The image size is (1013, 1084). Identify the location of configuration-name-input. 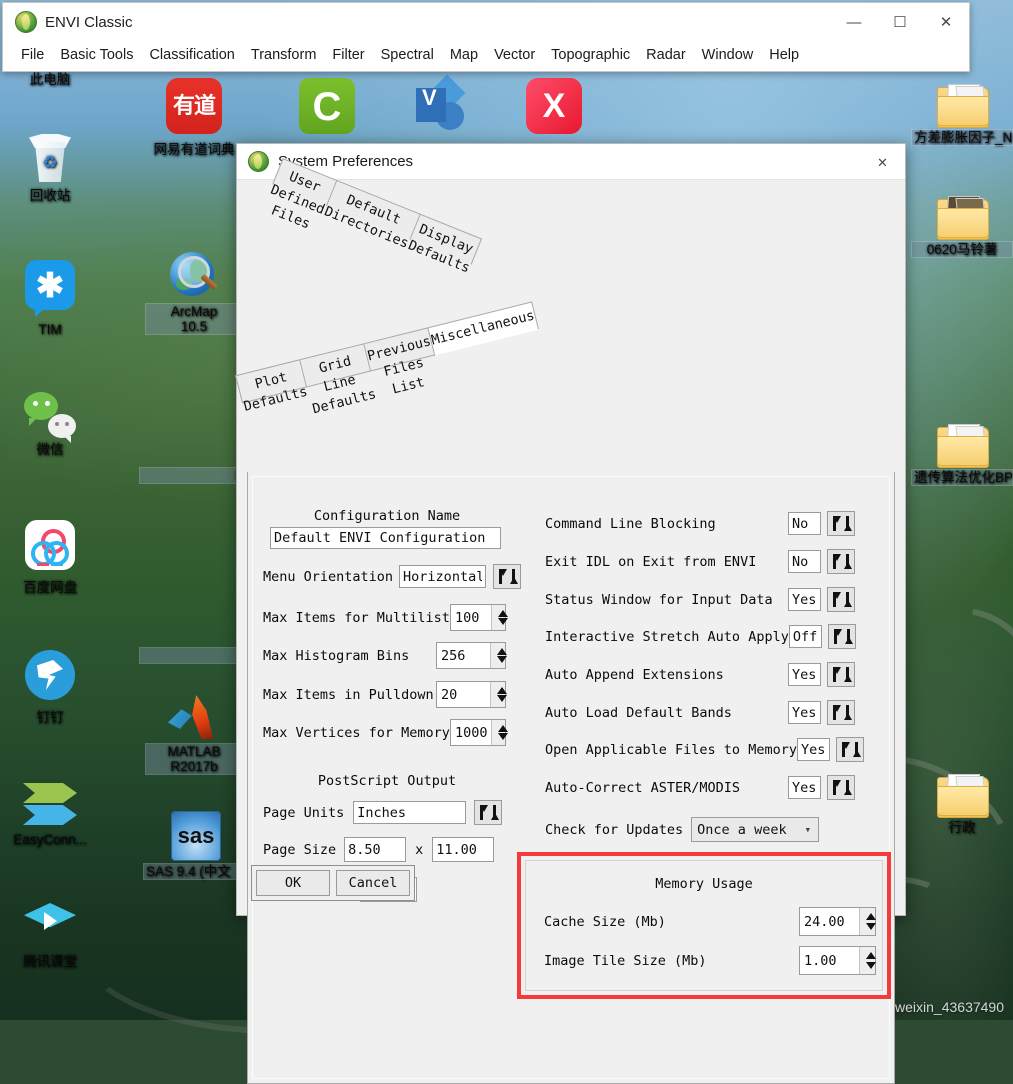
(385, 538).